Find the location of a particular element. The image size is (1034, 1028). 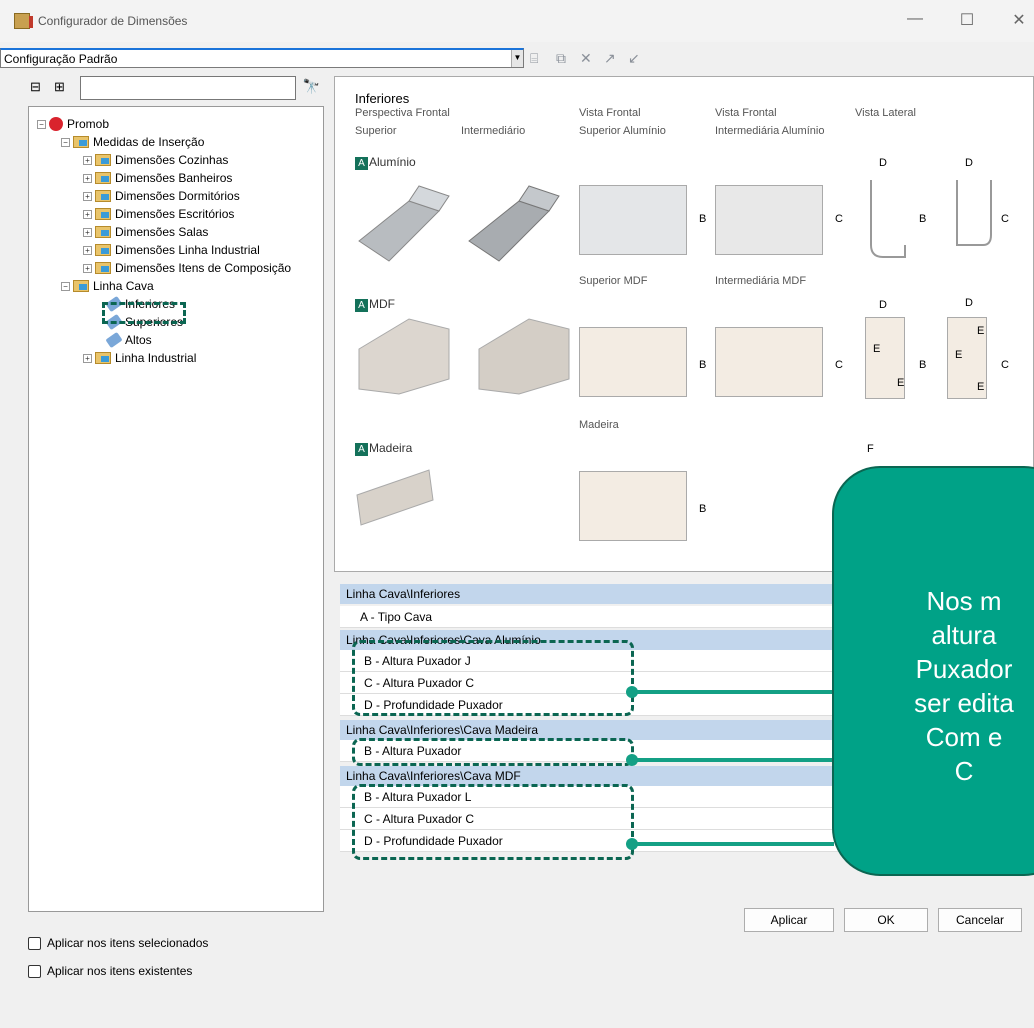

apply-selected-option: Aplicar nos itens selecionados is located at coordinates (118, 943).